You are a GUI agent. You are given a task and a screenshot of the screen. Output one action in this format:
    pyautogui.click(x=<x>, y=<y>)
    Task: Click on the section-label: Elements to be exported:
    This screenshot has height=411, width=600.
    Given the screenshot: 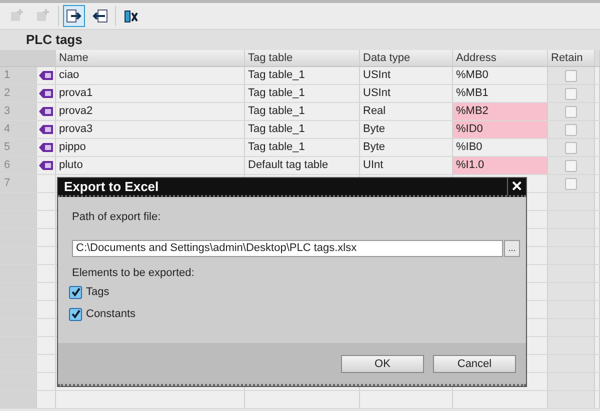 What is the action you would take?
    pyautogui.click(x=134, y=273)
    